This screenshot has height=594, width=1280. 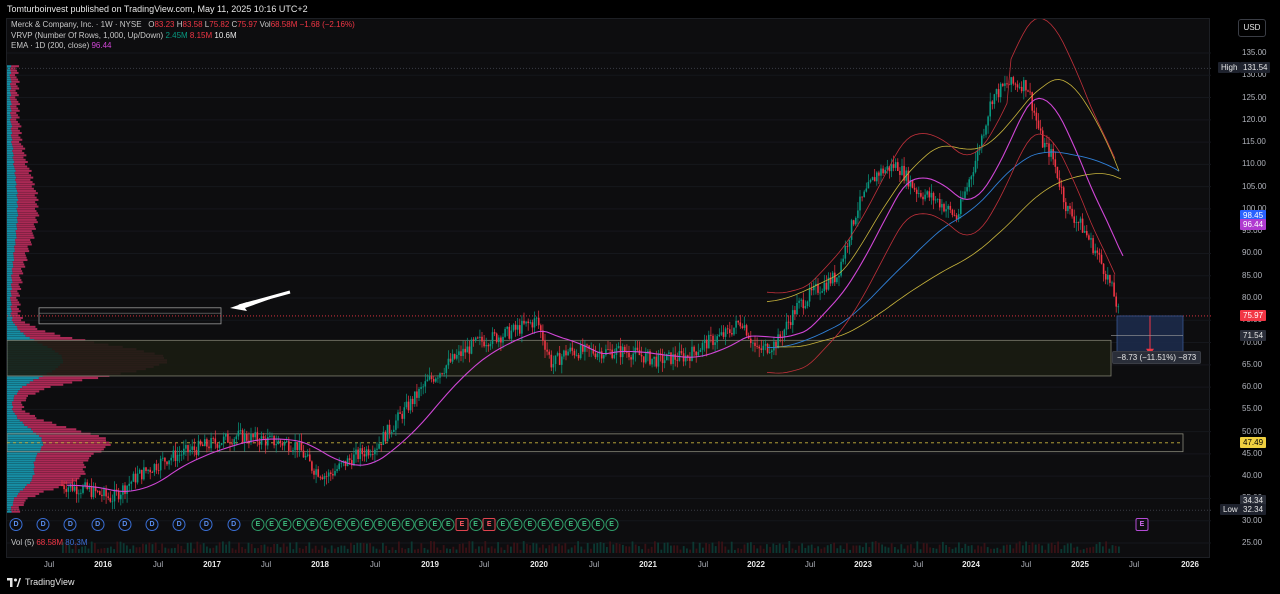 I want to click on symbol-name: Merck & Company, Inc. · 1W · NYSE, so click(x=76, y=24).